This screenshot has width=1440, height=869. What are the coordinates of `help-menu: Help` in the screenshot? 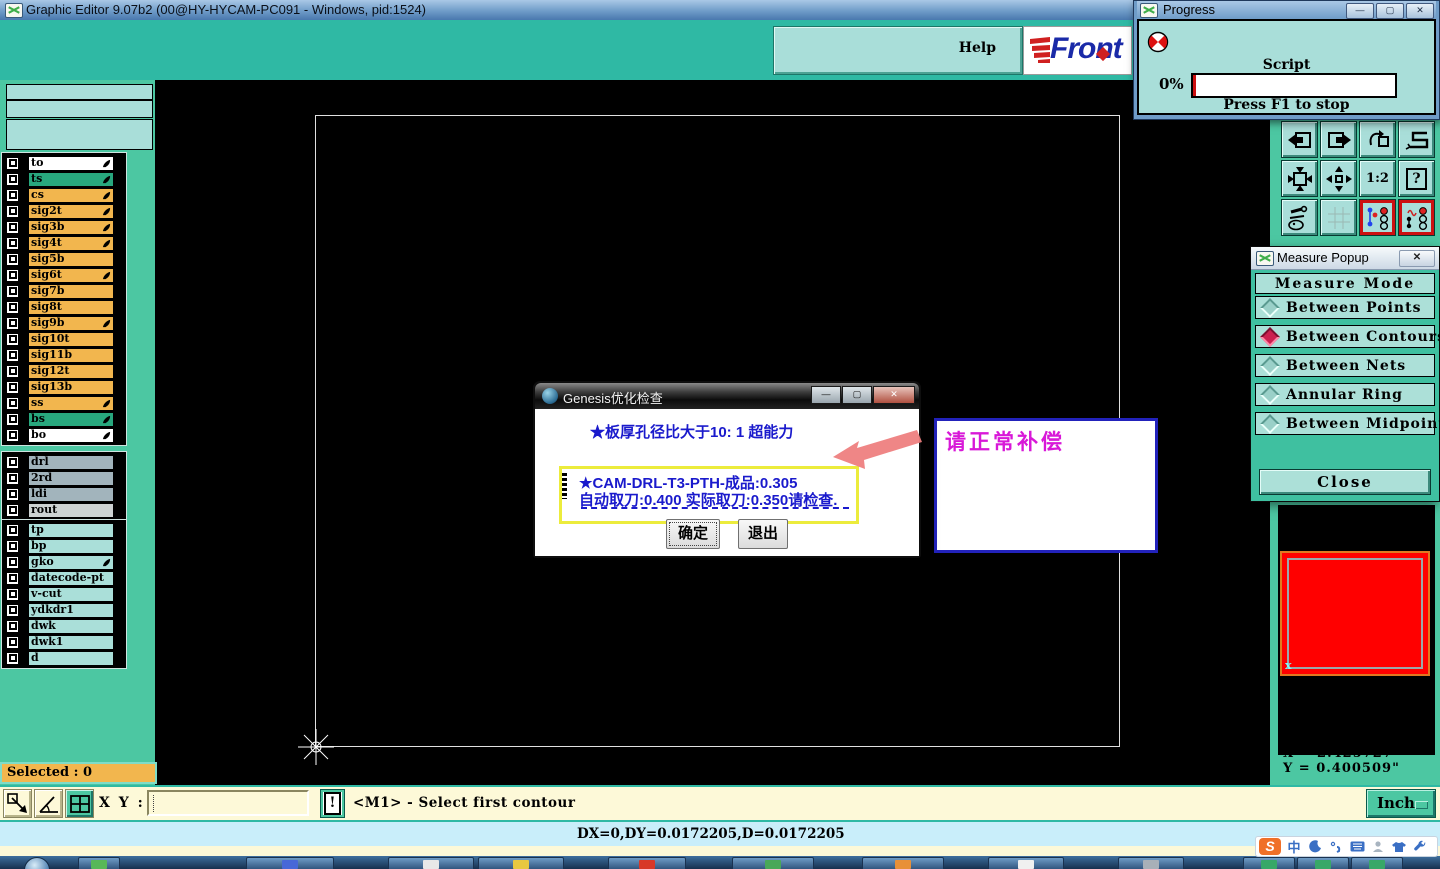 It's located at (977, 48).